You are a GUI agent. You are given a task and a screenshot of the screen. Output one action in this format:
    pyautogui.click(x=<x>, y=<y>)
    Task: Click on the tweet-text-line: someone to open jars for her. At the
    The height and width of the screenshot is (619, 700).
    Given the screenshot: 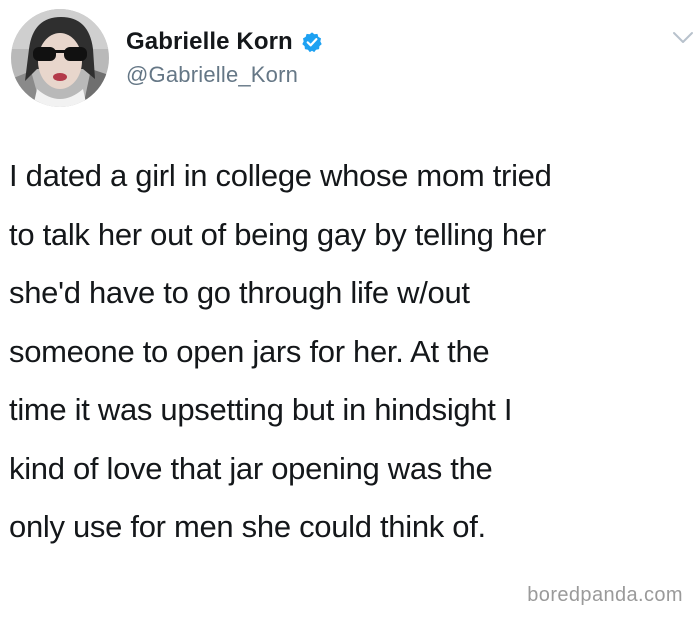 What is the action you would take?
    pyautogui.click(x=249, y=351)
    